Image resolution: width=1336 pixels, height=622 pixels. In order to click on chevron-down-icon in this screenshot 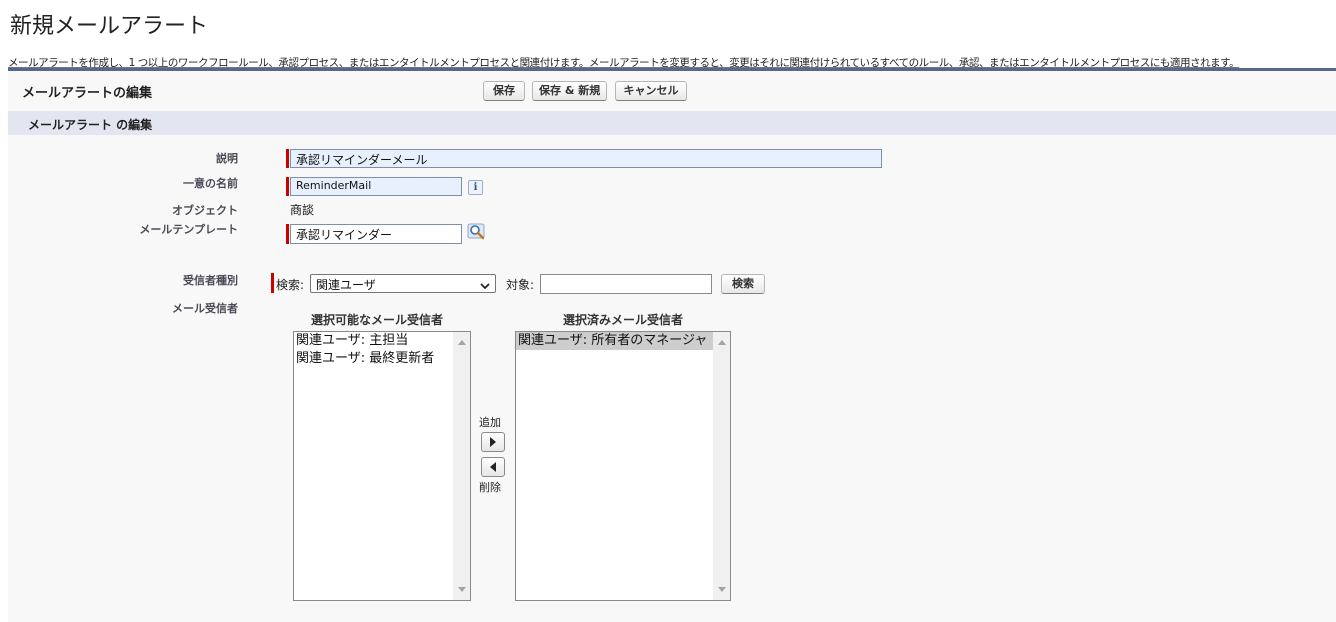, I will do `click(485, 283)`.